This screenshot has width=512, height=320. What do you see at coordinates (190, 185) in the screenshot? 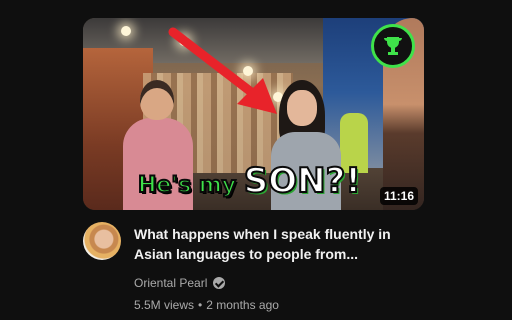
I see `thumbnail-headline-part1: He's my` at bounding box center [190, 185].